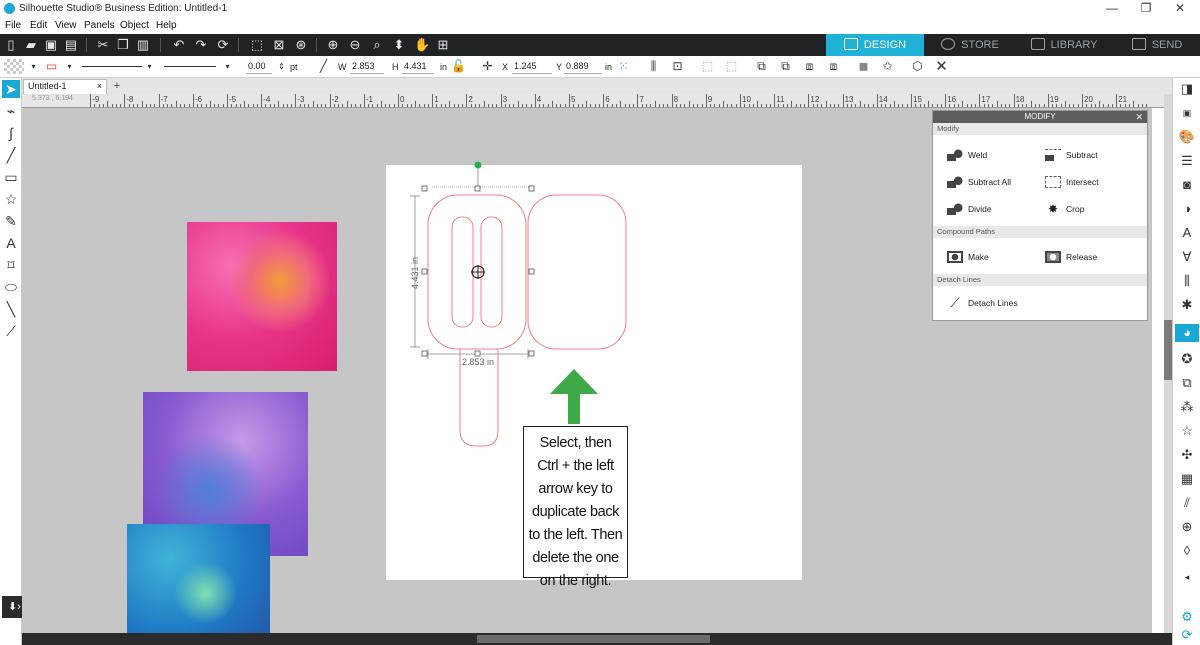 Image resolution: width=1200 pixels, height=645 pixels. Describe the element at coordinates (31, 45) in the screenshot. I see `open-folder-icon: ▰` at that location.